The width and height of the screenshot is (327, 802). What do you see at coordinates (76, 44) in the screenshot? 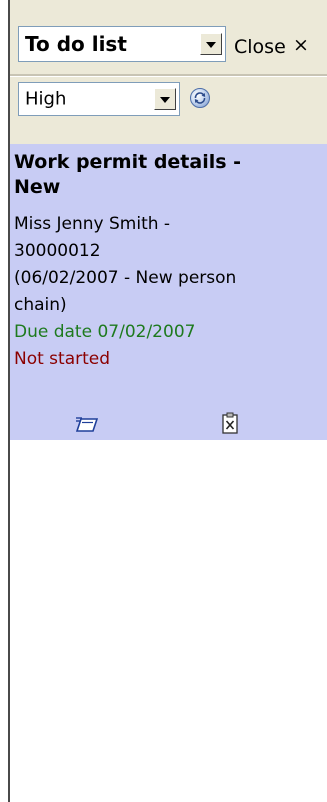
I see `list-select-value: To do list` at bounding box center [76, 44].